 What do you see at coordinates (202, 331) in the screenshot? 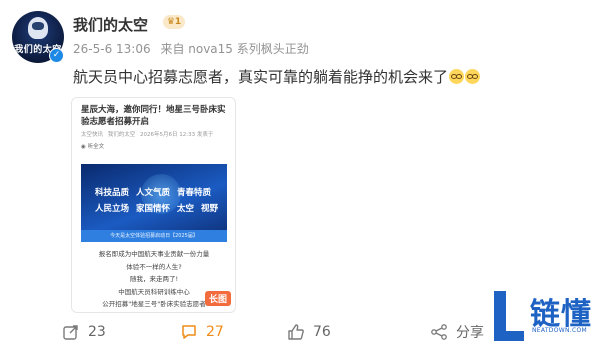
I see `comment-button: 27` at bounding box center [202, 331].